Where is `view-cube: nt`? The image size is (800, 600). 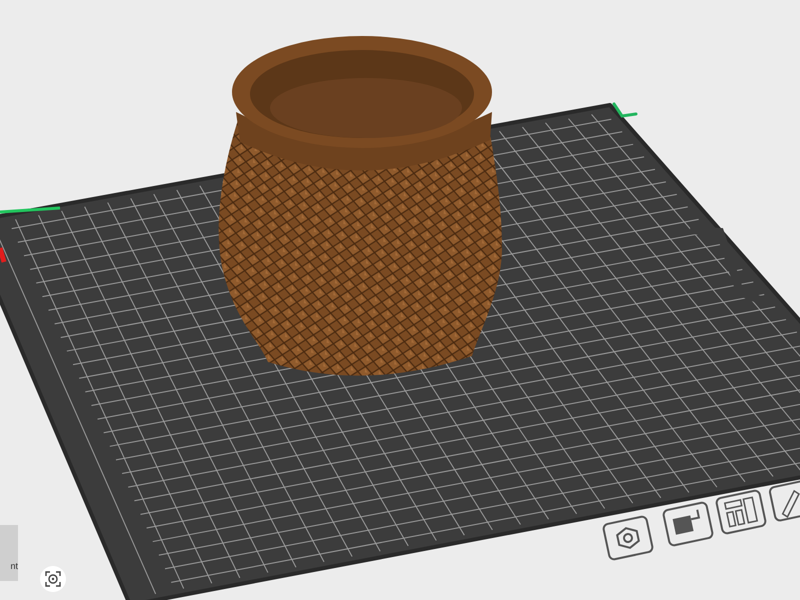 view-cube: nt is located at coordinates (9, 553).